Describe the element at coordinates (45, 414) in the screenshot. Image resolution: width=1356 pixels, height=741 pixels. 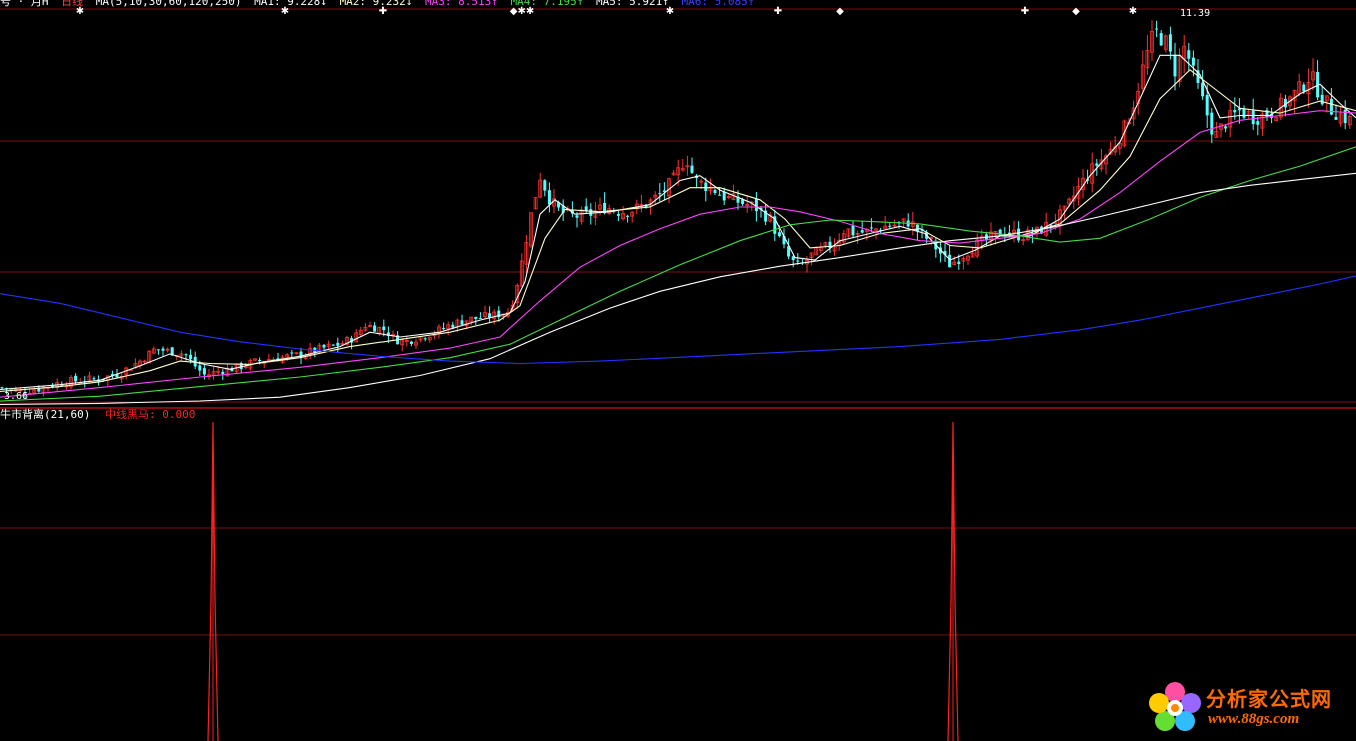
I see `indicator-name: 牛市背离(21,60)` at that location.